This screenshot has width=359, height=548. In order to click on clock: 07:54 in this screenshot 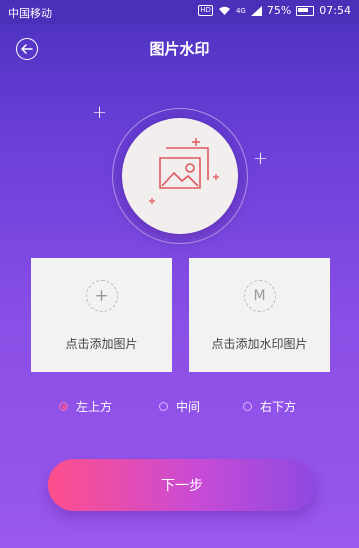, I will do `click(335, 10)`.